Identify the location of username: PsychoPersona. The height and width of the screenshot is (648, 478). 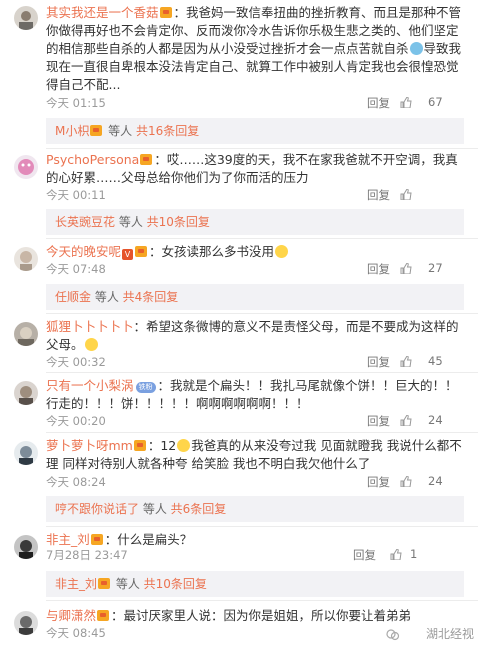
(92, 159).